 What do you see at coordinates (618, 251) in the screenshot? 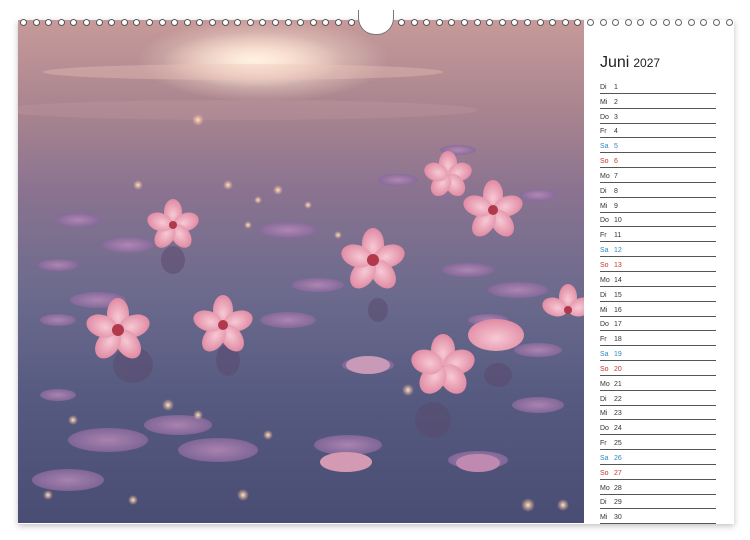
I see `day-number: 12` at bounding box center [618, 251].